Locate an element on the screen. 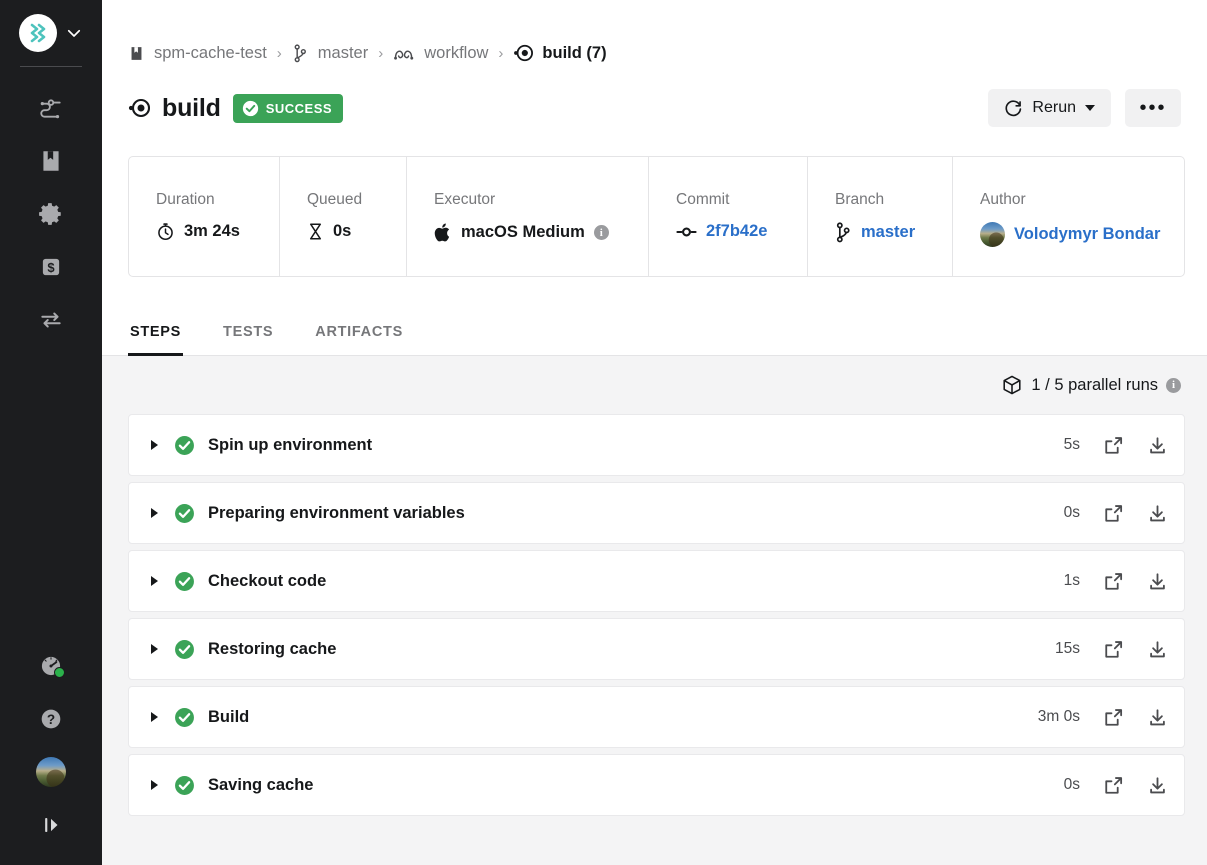 The width and height of the screenshot is (1207, 865). parallel-runs-indicator: 1 / 5 parallel runs i is located at coordinates (656, 385).